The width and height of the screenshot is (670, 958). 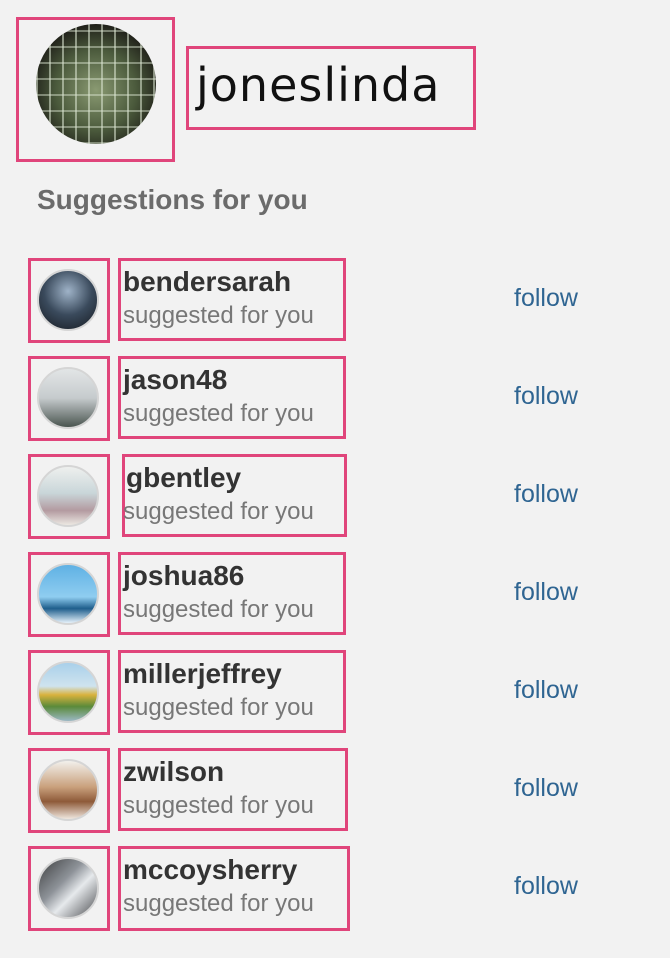 What do you see at coordinates (172, 199) in the screenshot?
I see `section-title: Suggestions for you` at bounding box center [172, 199].